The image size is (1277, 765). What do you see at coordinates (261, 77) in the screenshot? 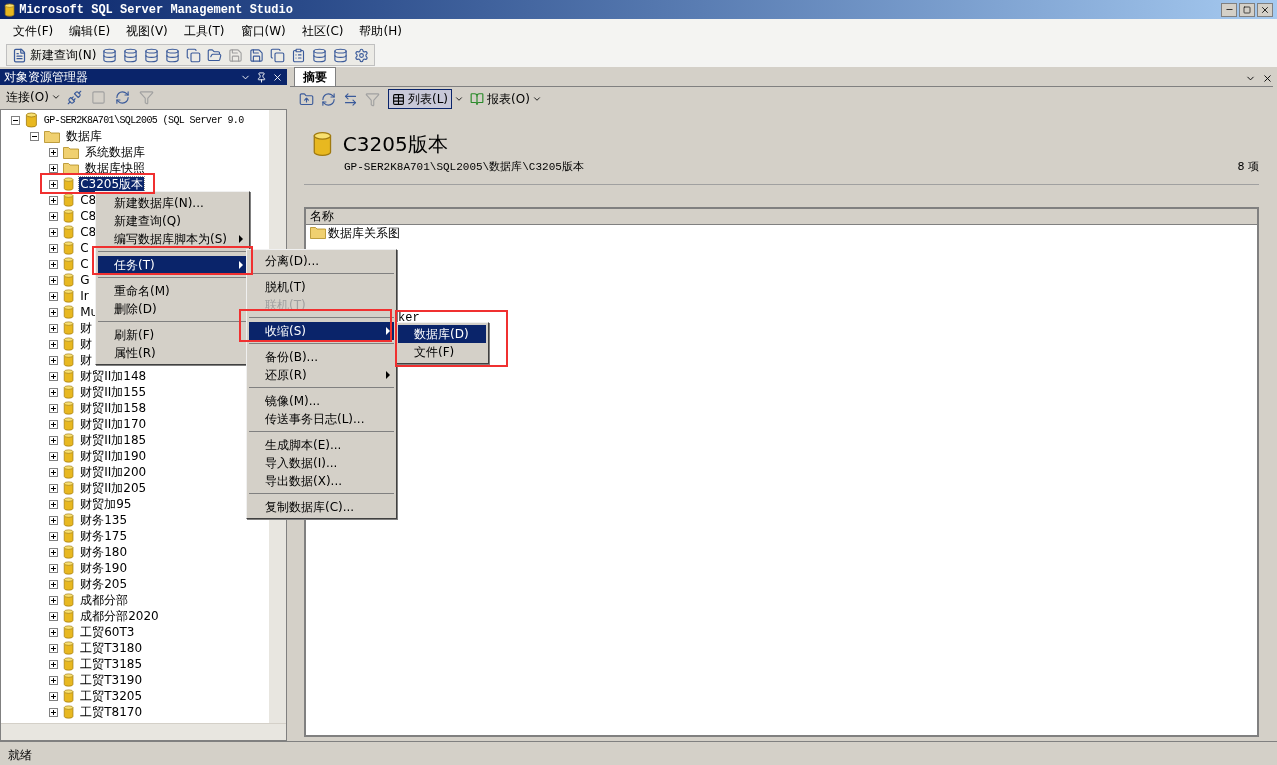
I see `pin-icon` at bounding box center [261, 77].